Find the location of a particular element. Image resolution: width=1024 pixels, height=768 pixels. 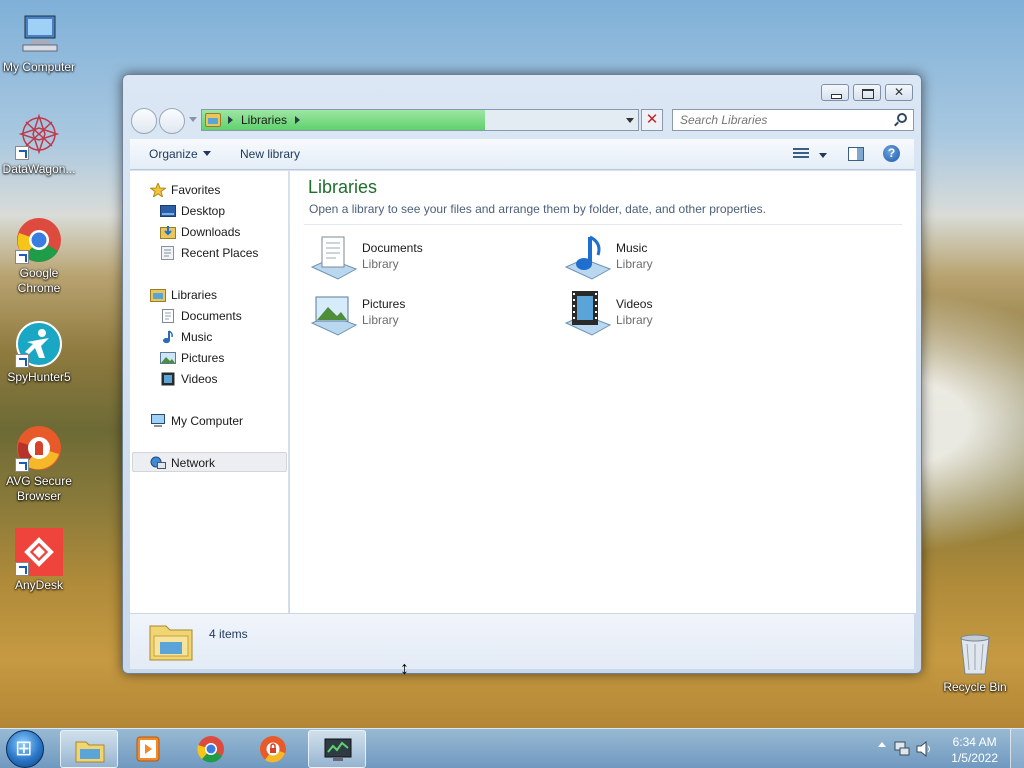

videos-library-icon is located at coordinates (587, 314).